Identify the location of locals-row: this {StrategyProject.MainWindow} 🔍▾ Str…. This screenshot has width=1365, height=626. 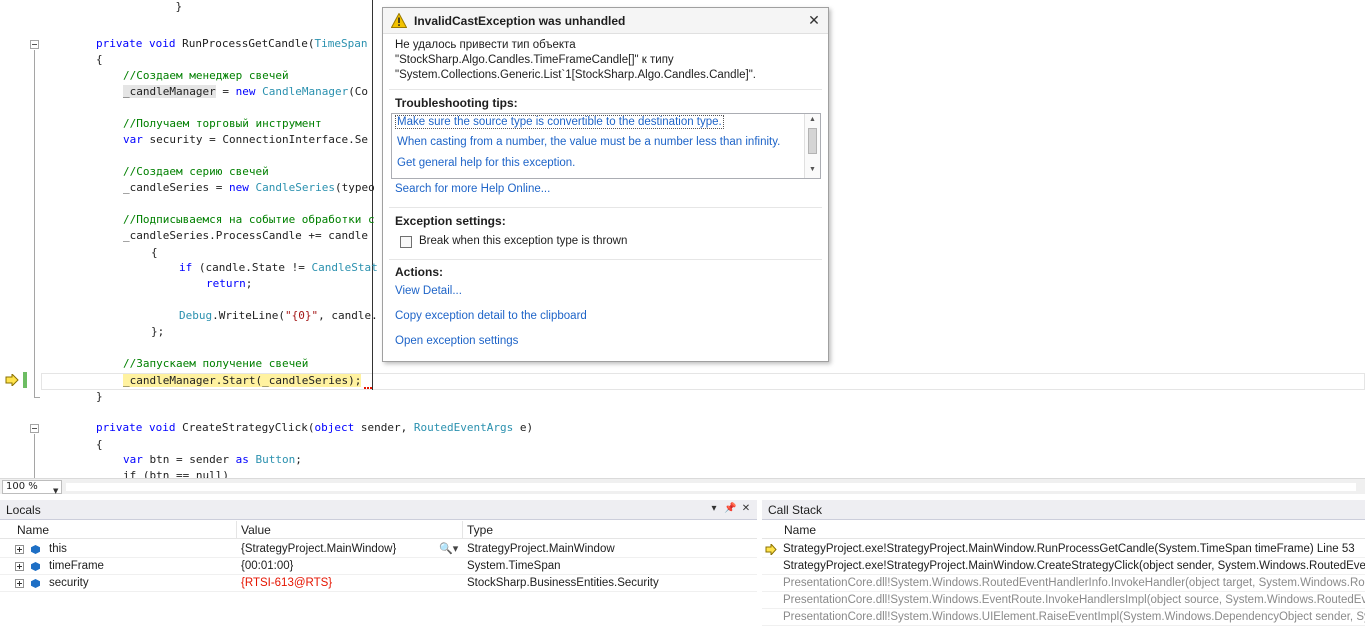
(378, 549).